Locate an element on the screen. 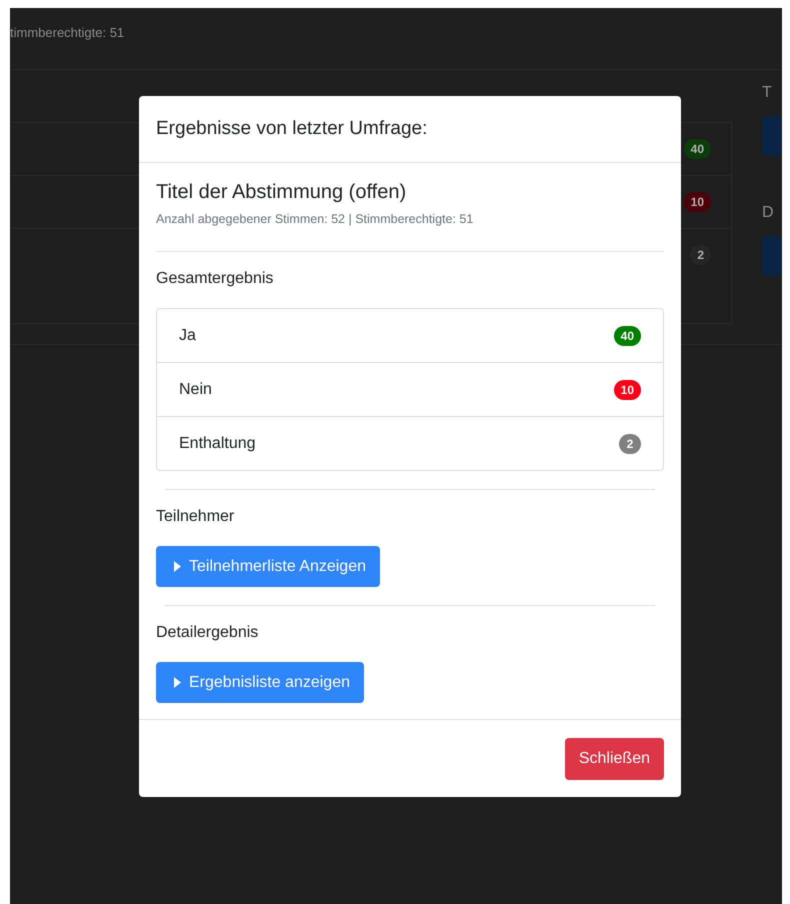 This screenshot has width=790, height=904. section-heading: Detailergebnis is located at coordinates (208, 633).